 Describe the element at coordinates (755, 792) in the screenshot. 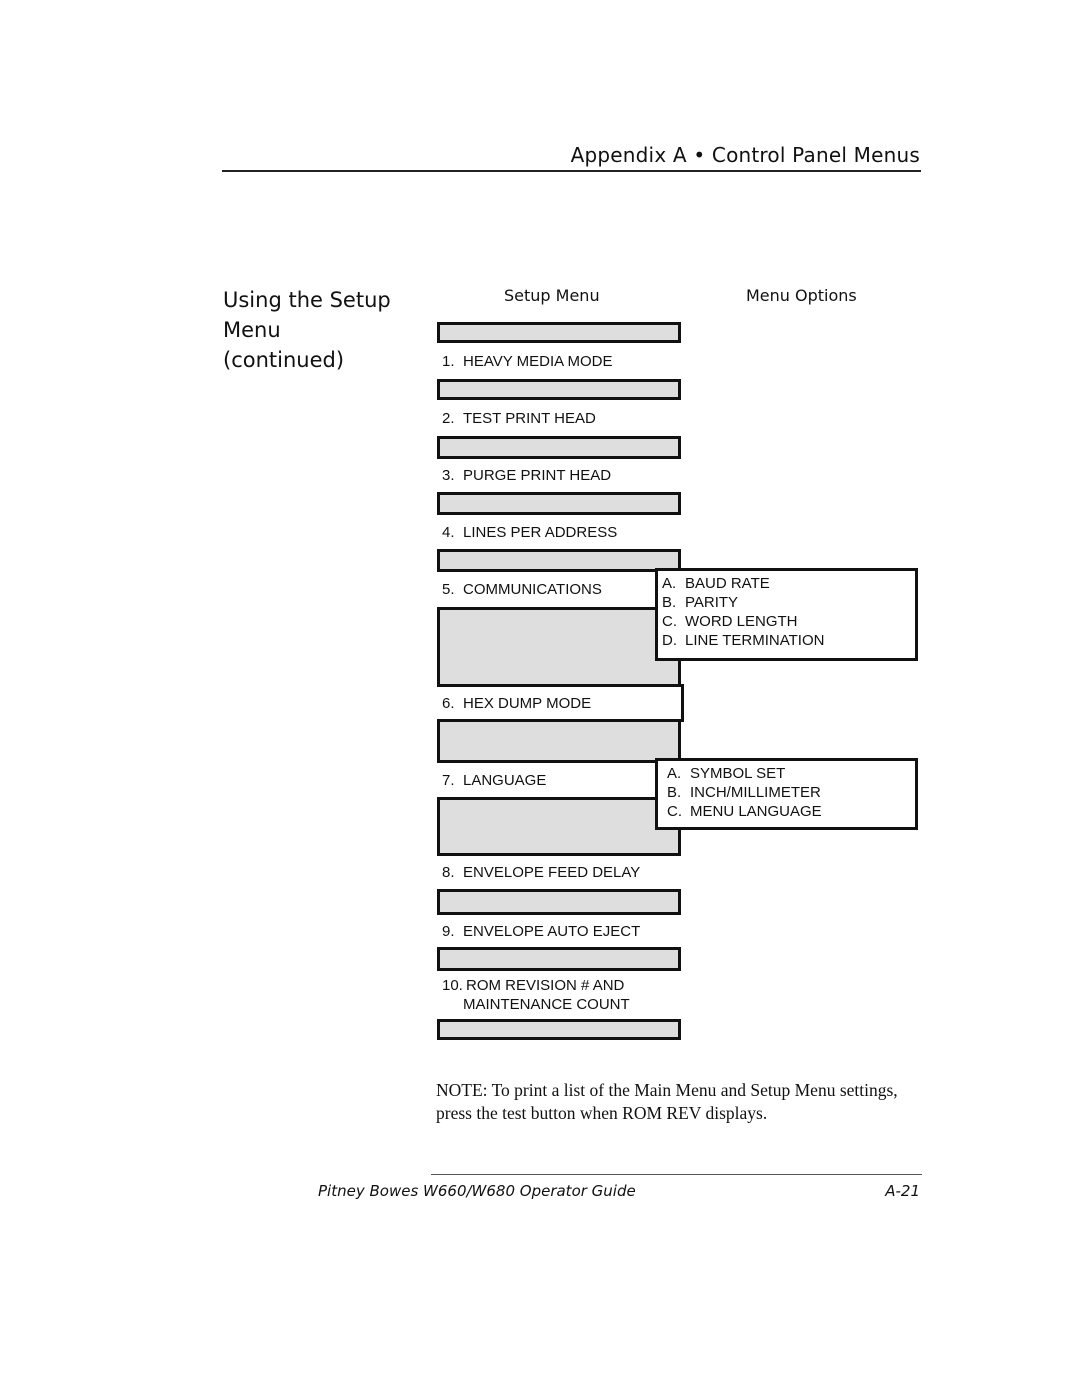

I see `option-label: INCH/MILLIMETER` at that location.